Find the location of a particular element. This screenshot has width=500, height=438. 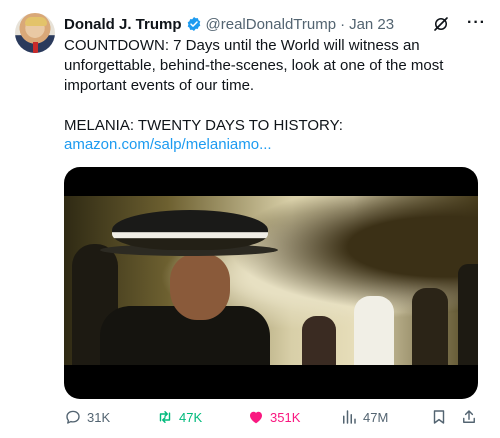

reply-count: 31K is located at coordinates (99, 417).